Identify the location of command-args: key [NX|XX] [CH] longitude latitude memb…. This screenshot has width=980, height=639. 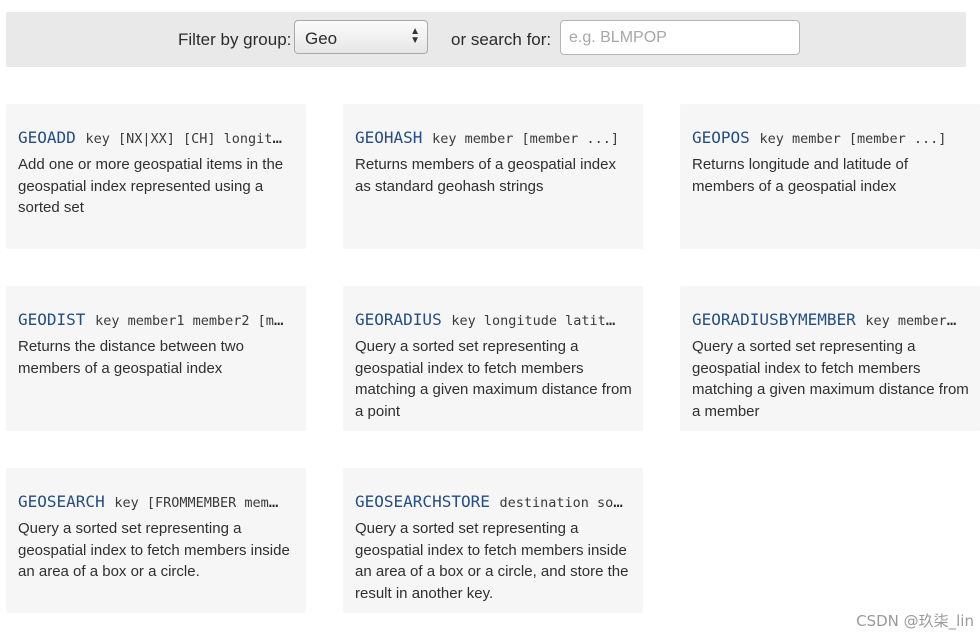
(185, 139).